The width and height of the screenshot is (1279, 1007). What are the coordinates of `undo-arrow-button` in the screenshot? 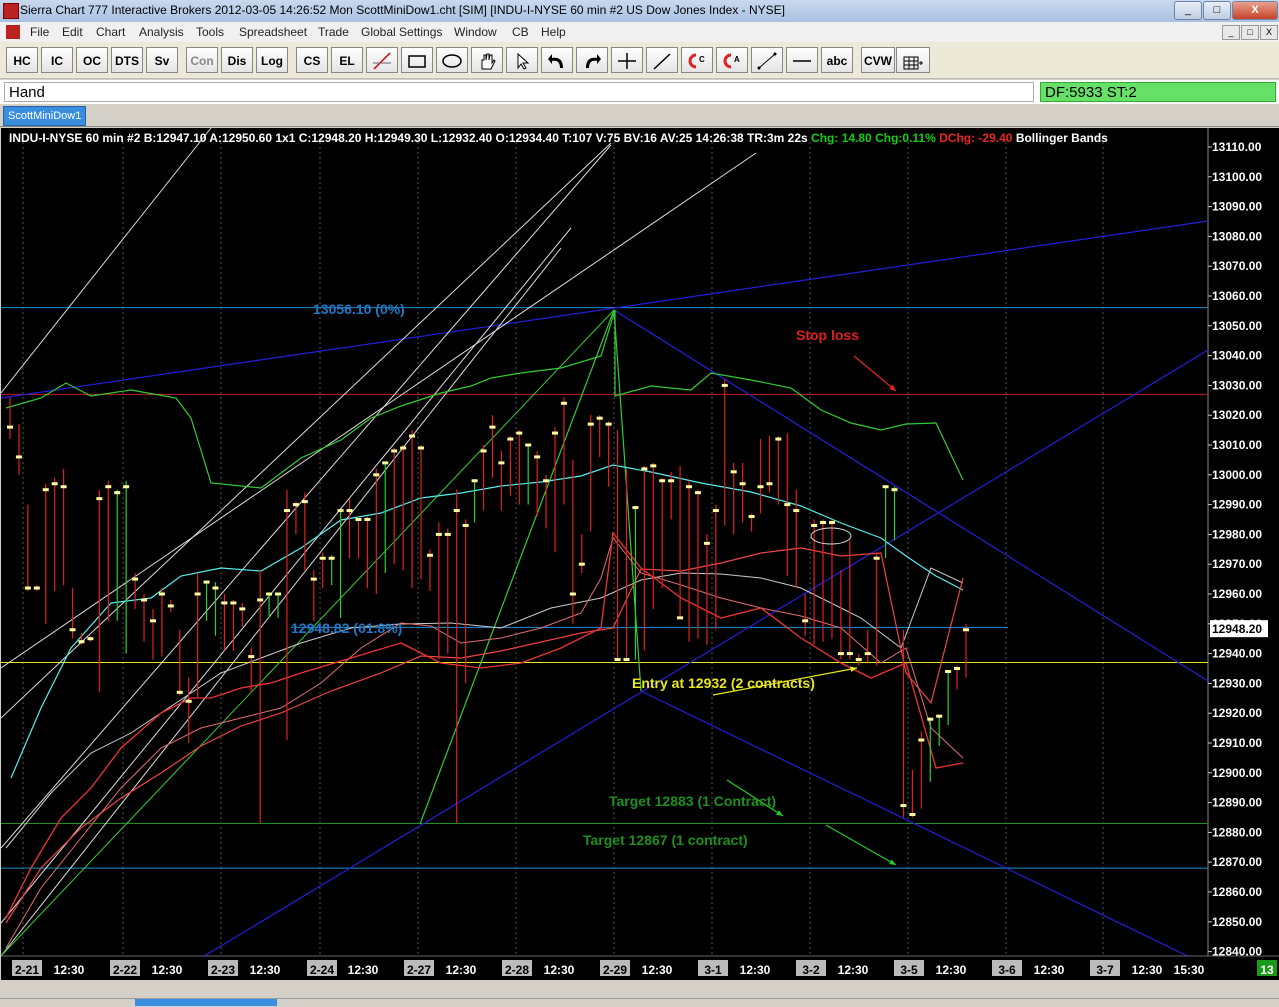 It's located at (557, 60).